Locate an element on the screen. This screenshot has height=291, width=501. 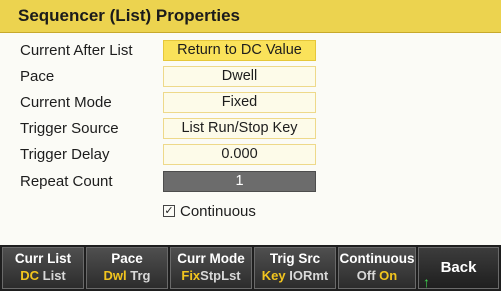
softkey-pace: Pace Dwl Trg is located at coordinates (127, 268).